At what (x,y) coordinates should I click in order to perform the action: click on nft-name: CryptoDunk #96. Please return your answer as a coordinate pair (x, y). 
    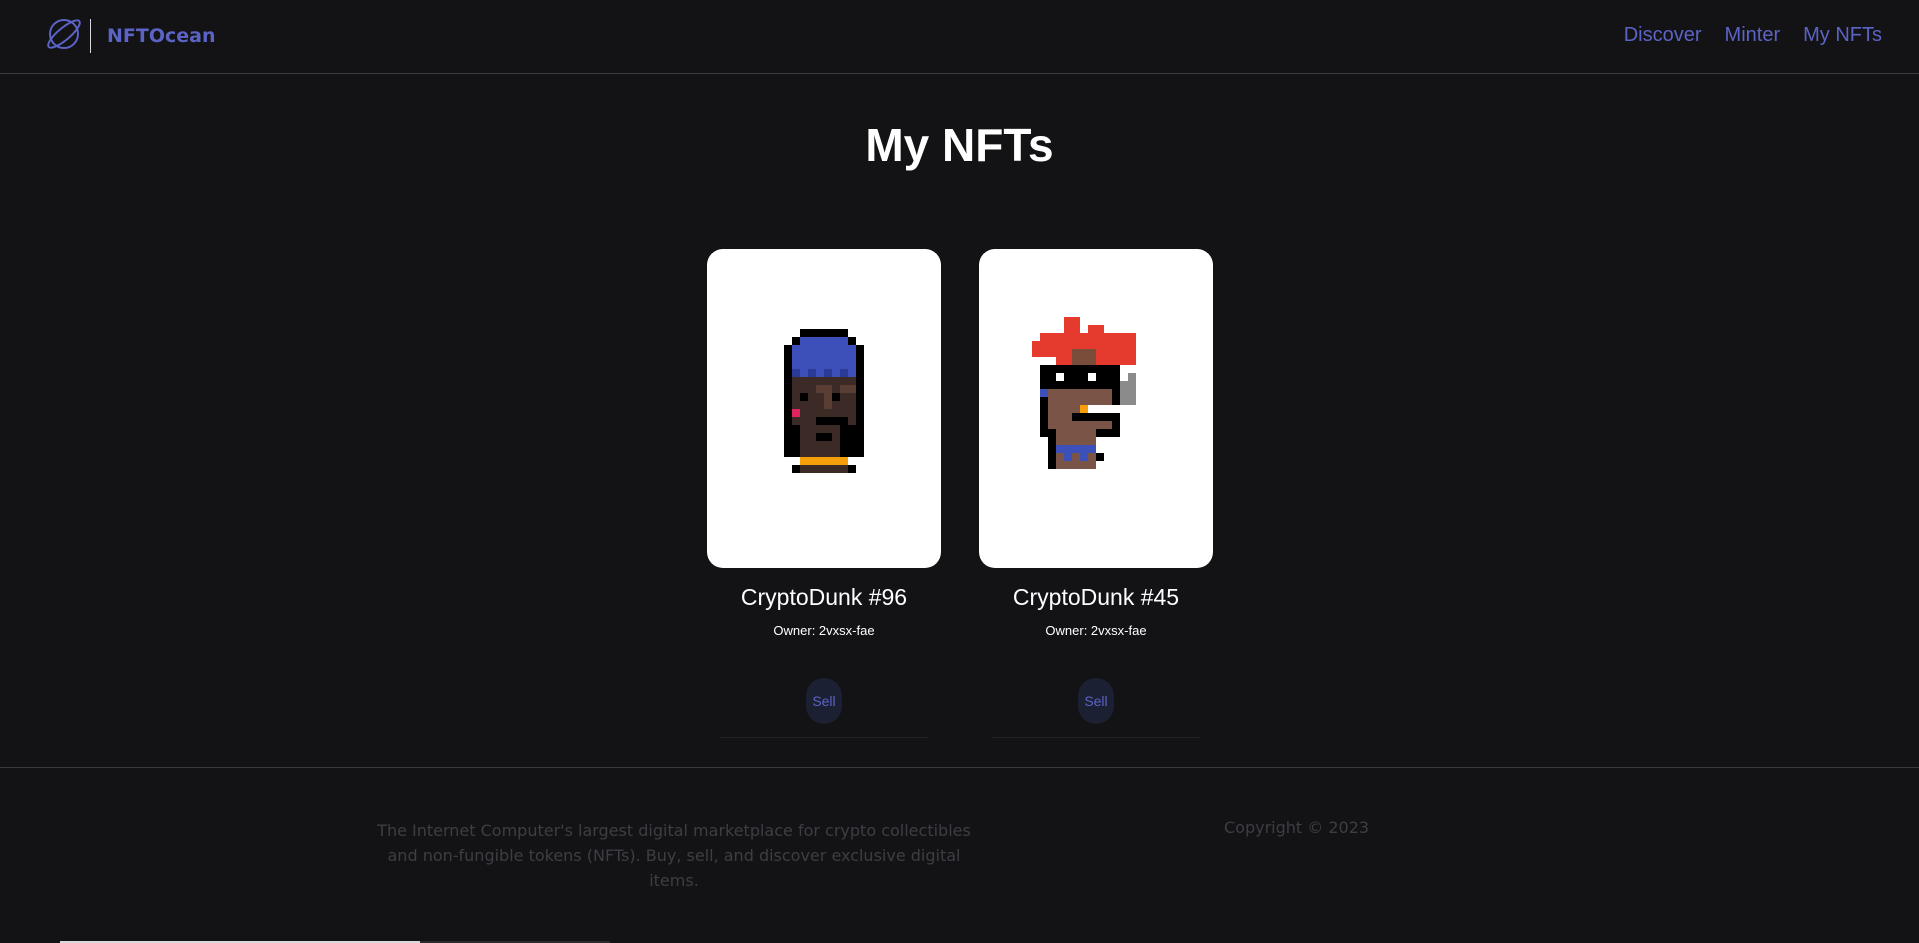
    Looking at the image, I should click on (824, 597).